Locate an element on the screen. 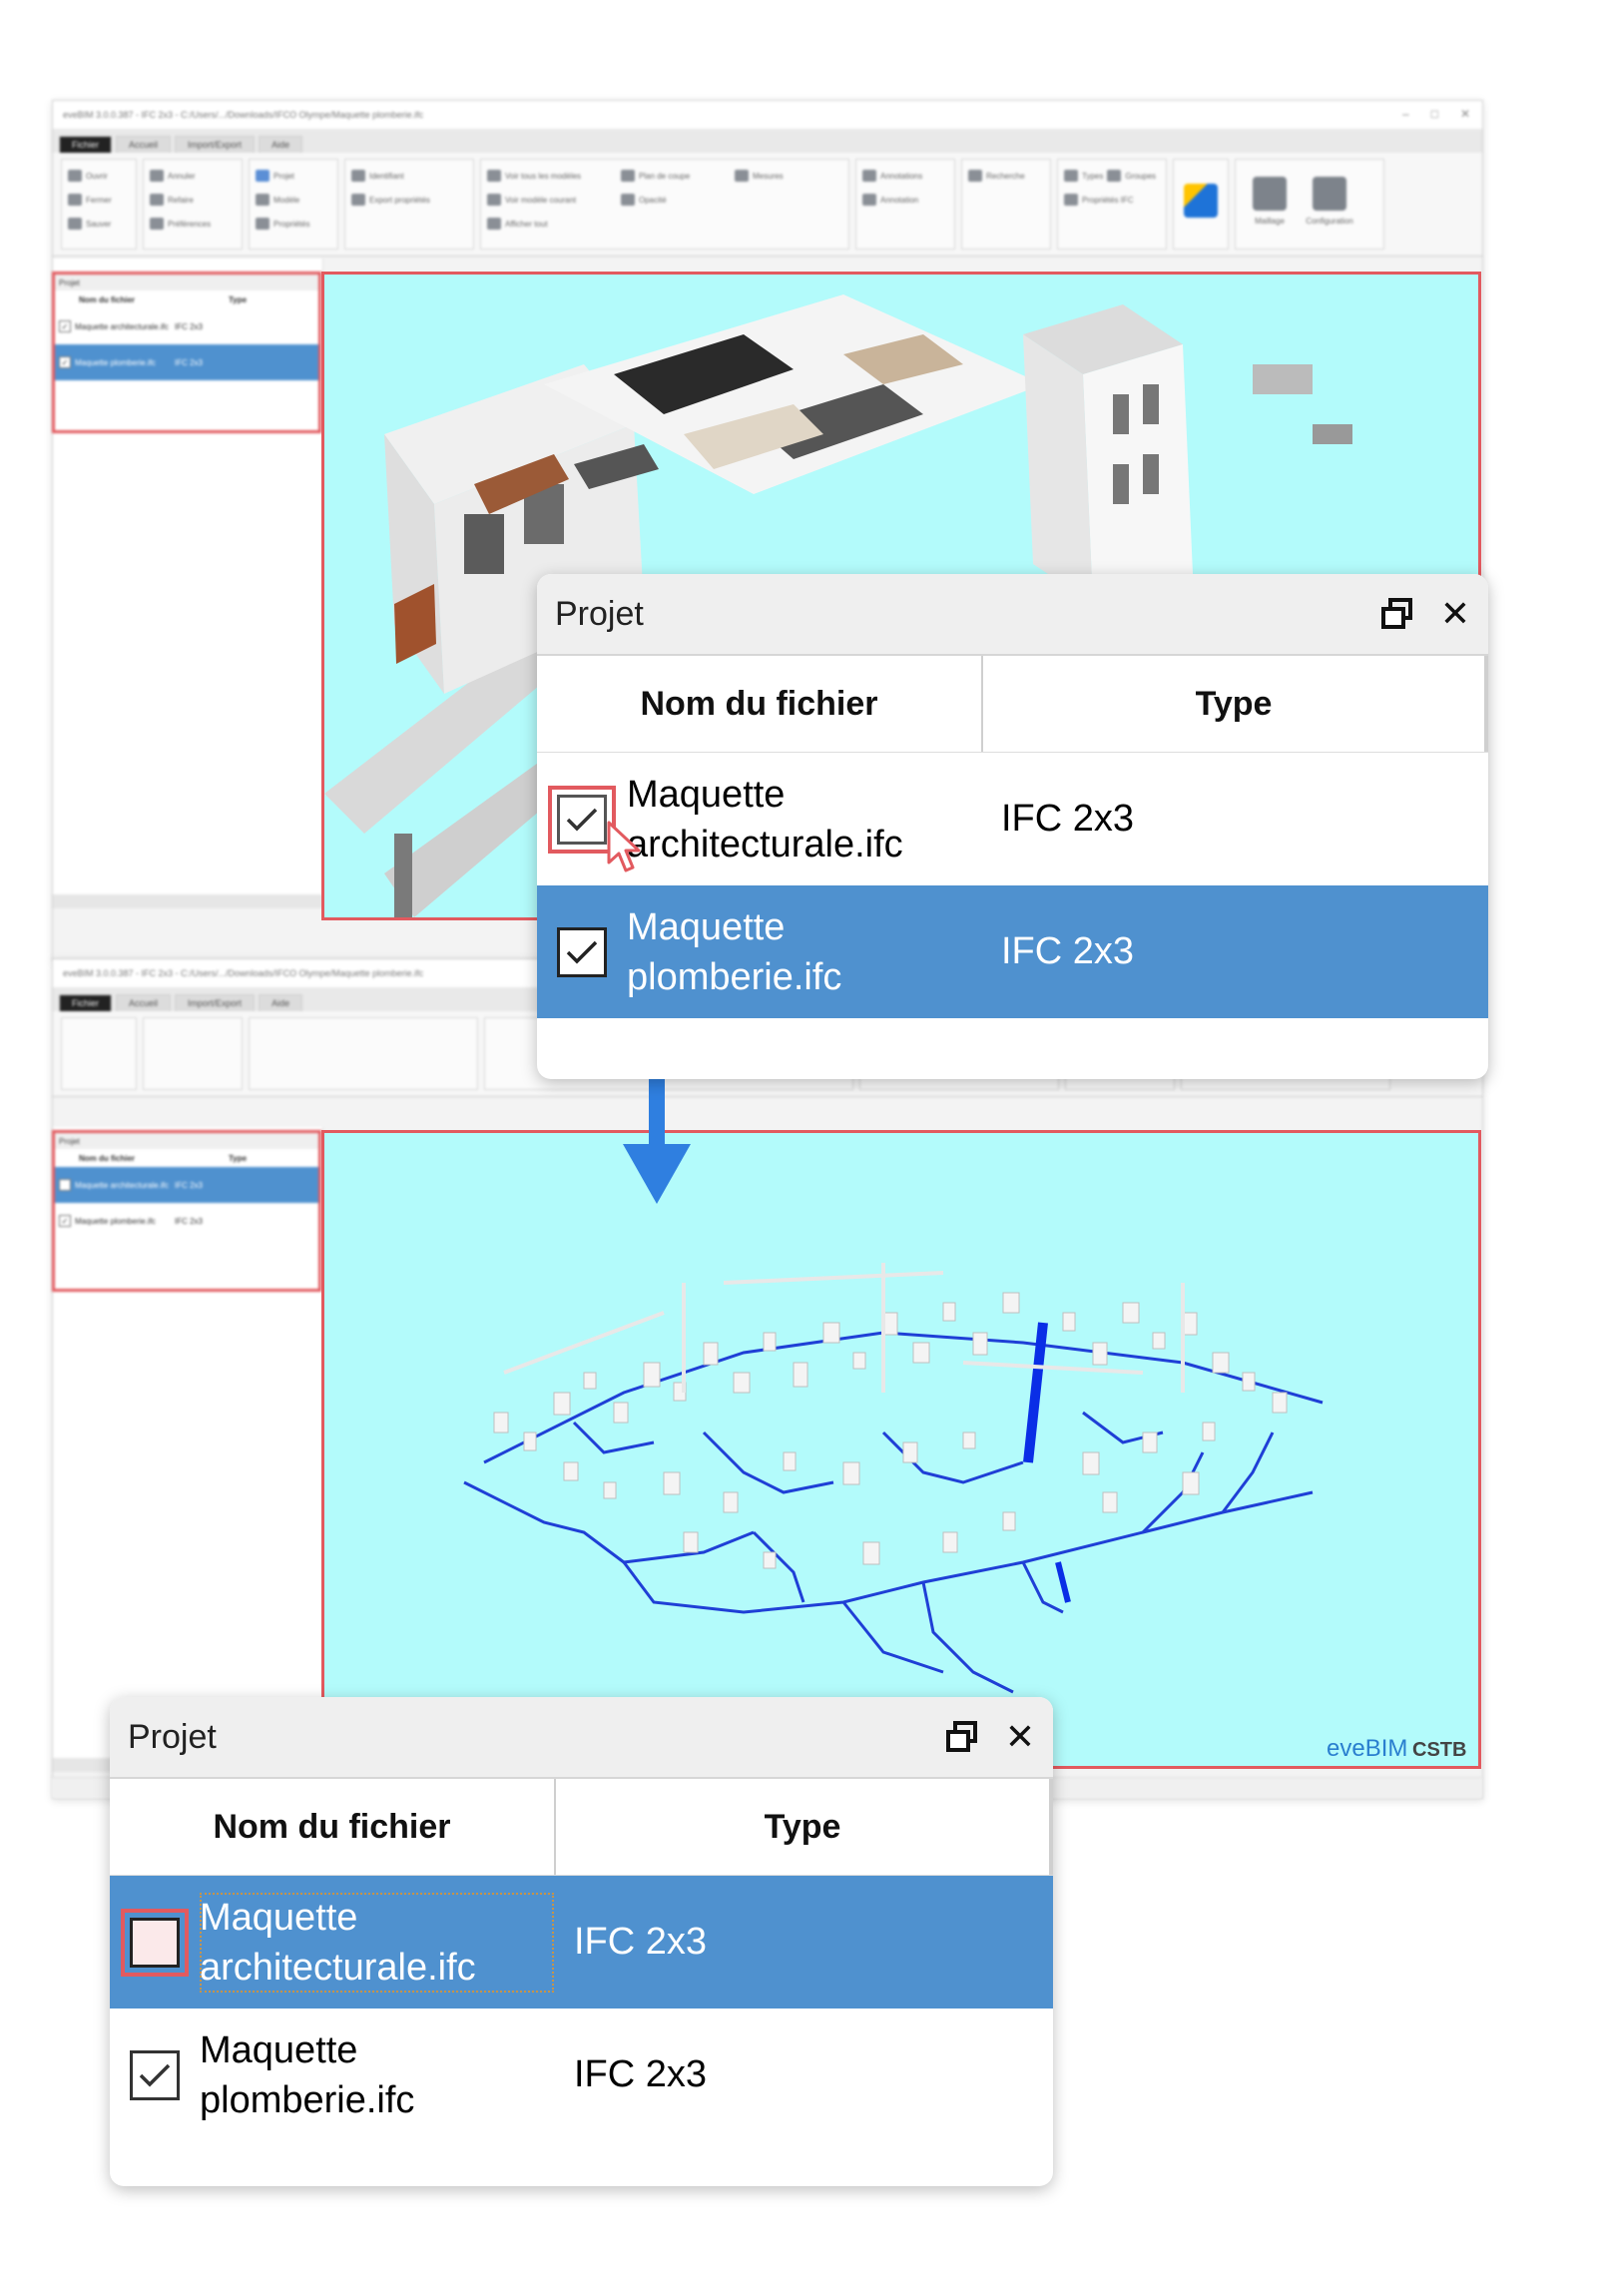 The image size is (1602, 2296). ribbon-mesures-button: Mesures is located at coordinates (784, 176).